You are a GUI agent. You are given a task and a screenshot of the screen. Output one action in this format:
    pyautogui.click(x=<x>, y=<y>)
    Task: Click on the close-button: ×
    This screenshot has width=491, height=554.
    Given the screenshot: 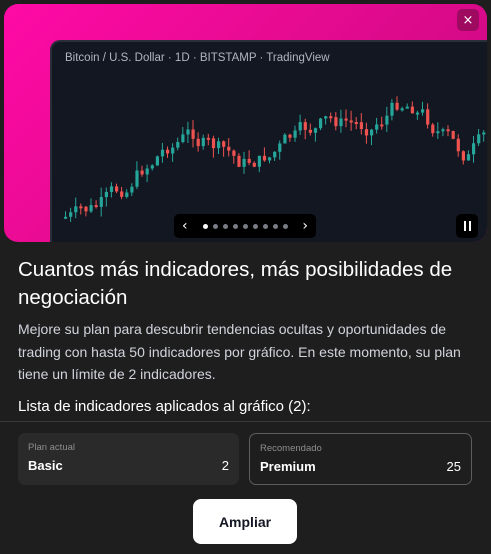 What is the action you would take?
    pyautogui.click(x=468, y=20)
    